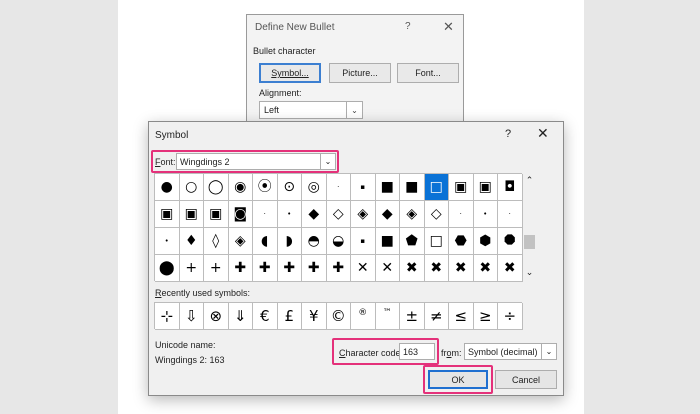  I want to click on recent-symbol-cell: ⊹, so click(167, 316).